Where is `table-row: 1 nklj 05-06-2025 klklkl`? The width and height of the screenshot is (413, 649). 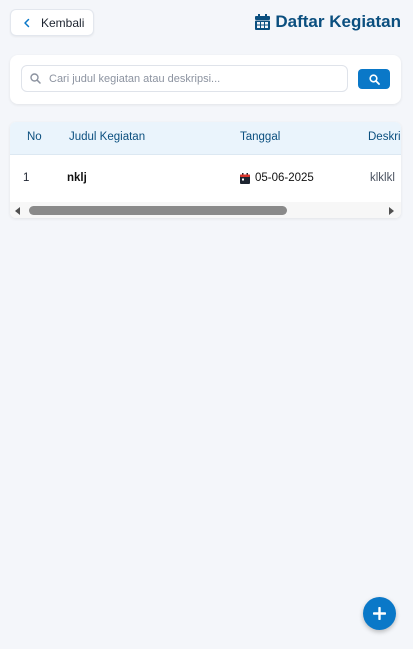 table-row: 1 nklj 05-06-2025 klklkl is located at coordinates (205, 178).